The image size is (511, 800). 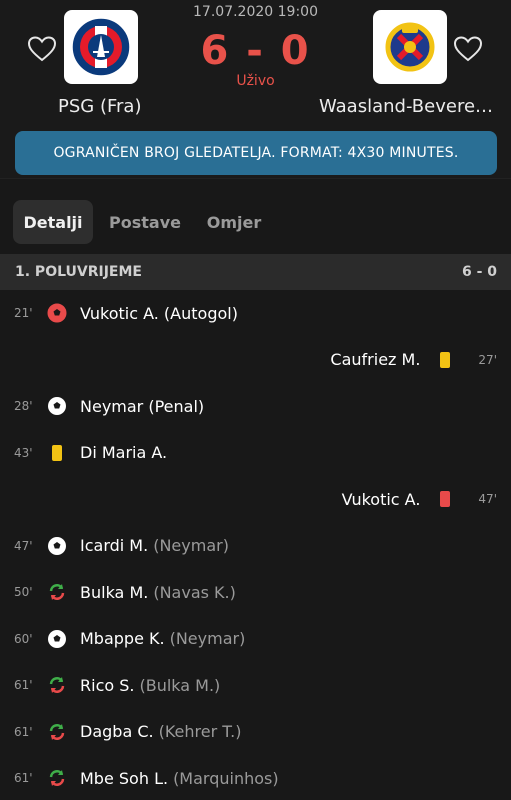 What do you see at coordinates (200, 732) in the screenshot?
I see `event-substituted: (Kehrer T.)` at bounding box center [200, 732].